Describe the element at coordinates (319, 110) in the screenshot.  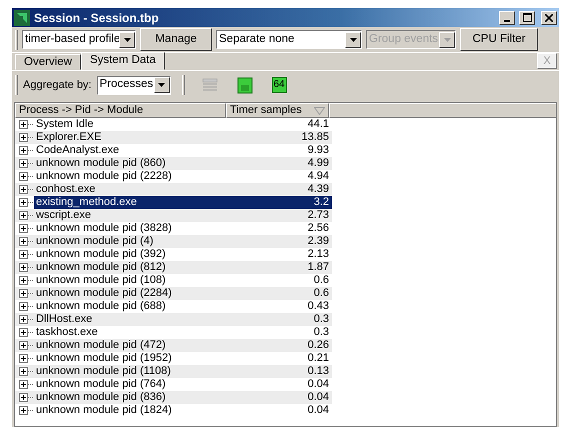
I see `sort-icon` at that location.